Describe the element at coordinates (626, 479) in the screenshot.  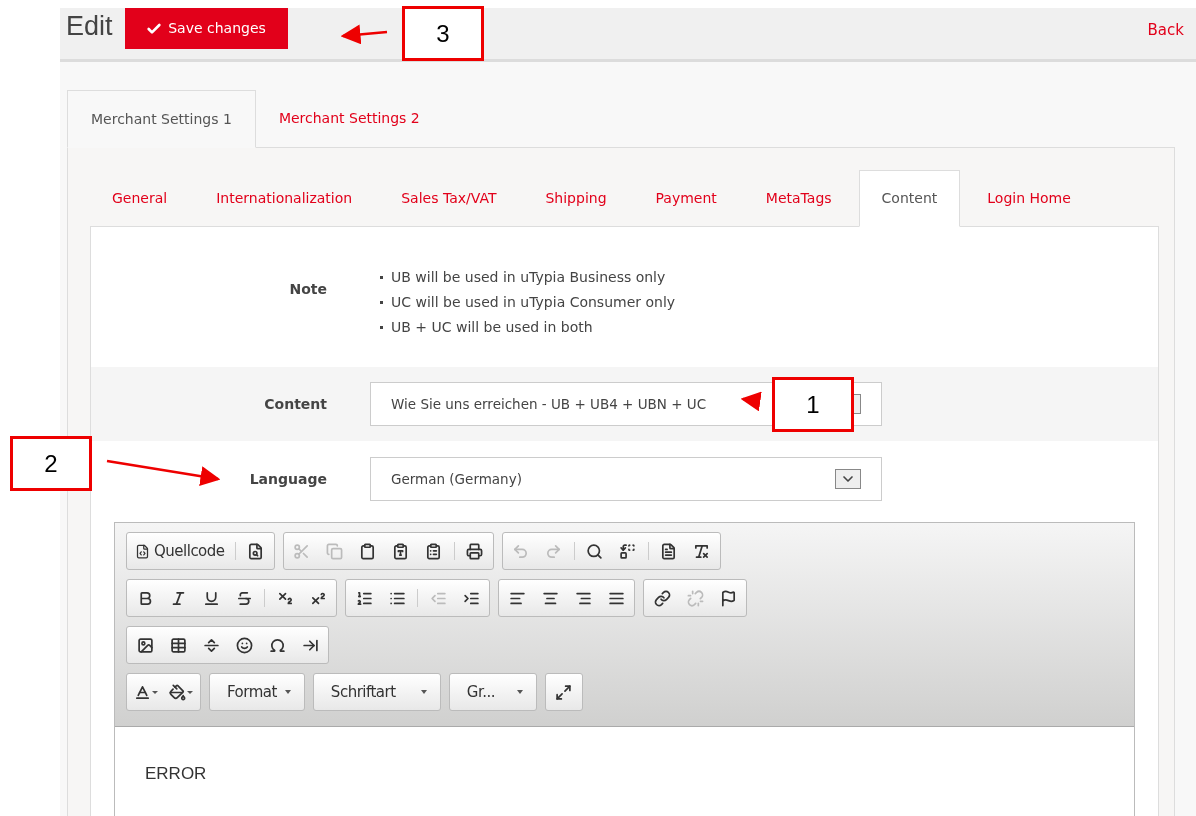
I see `language-select: German (Germany)` at that location.